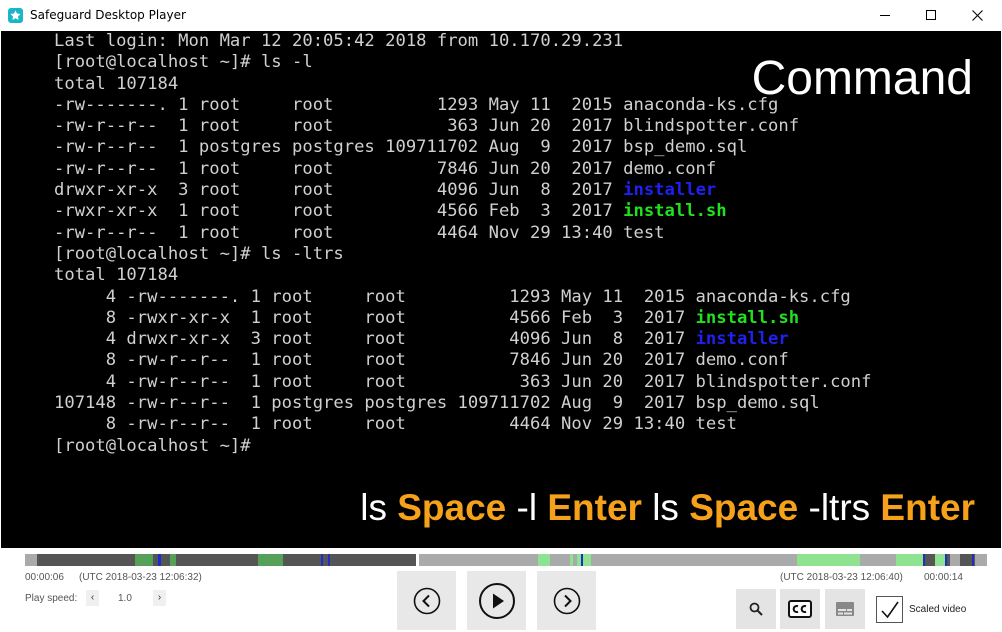 The image size is (1002, 632). I want to click on play-icon, so click(496, 600).